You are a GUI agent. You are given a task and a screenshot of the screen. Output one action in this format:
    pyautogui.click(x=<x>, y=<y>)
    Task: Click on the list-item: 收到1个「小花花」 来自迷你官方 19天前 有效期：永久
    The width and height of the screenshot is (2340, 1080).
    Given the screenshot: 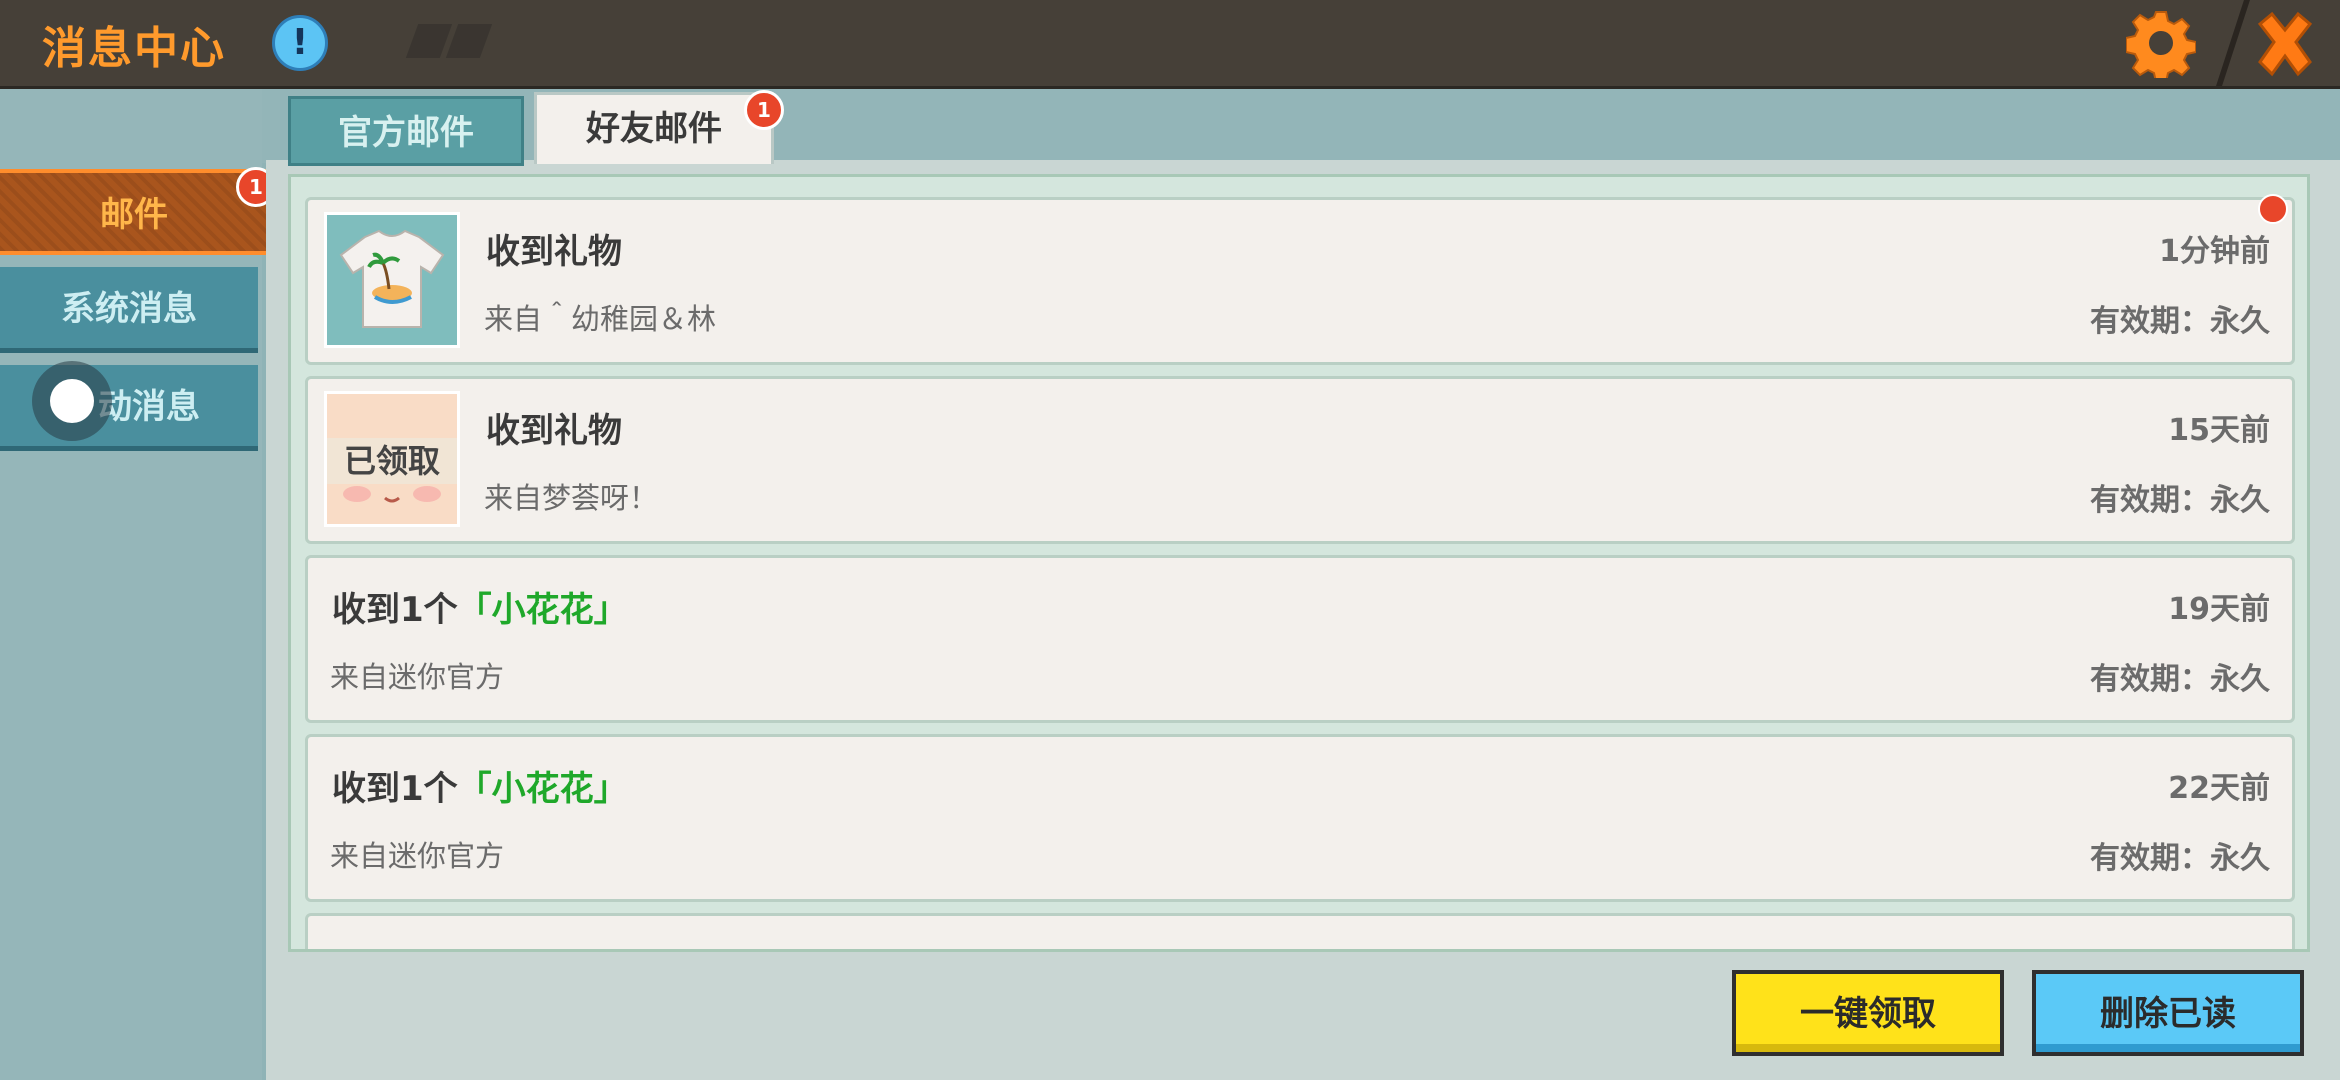 What is the action you would take?
    pyautogui.click(x=1300, y=639)
    